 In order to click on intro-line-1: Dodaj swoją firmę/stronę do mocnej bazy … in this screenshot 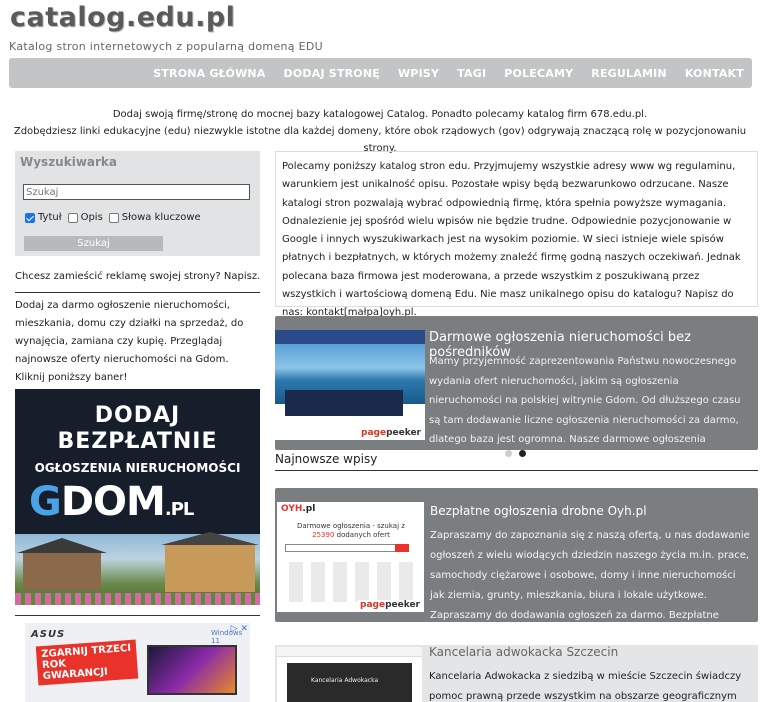, I will do `click(380, 114)`.